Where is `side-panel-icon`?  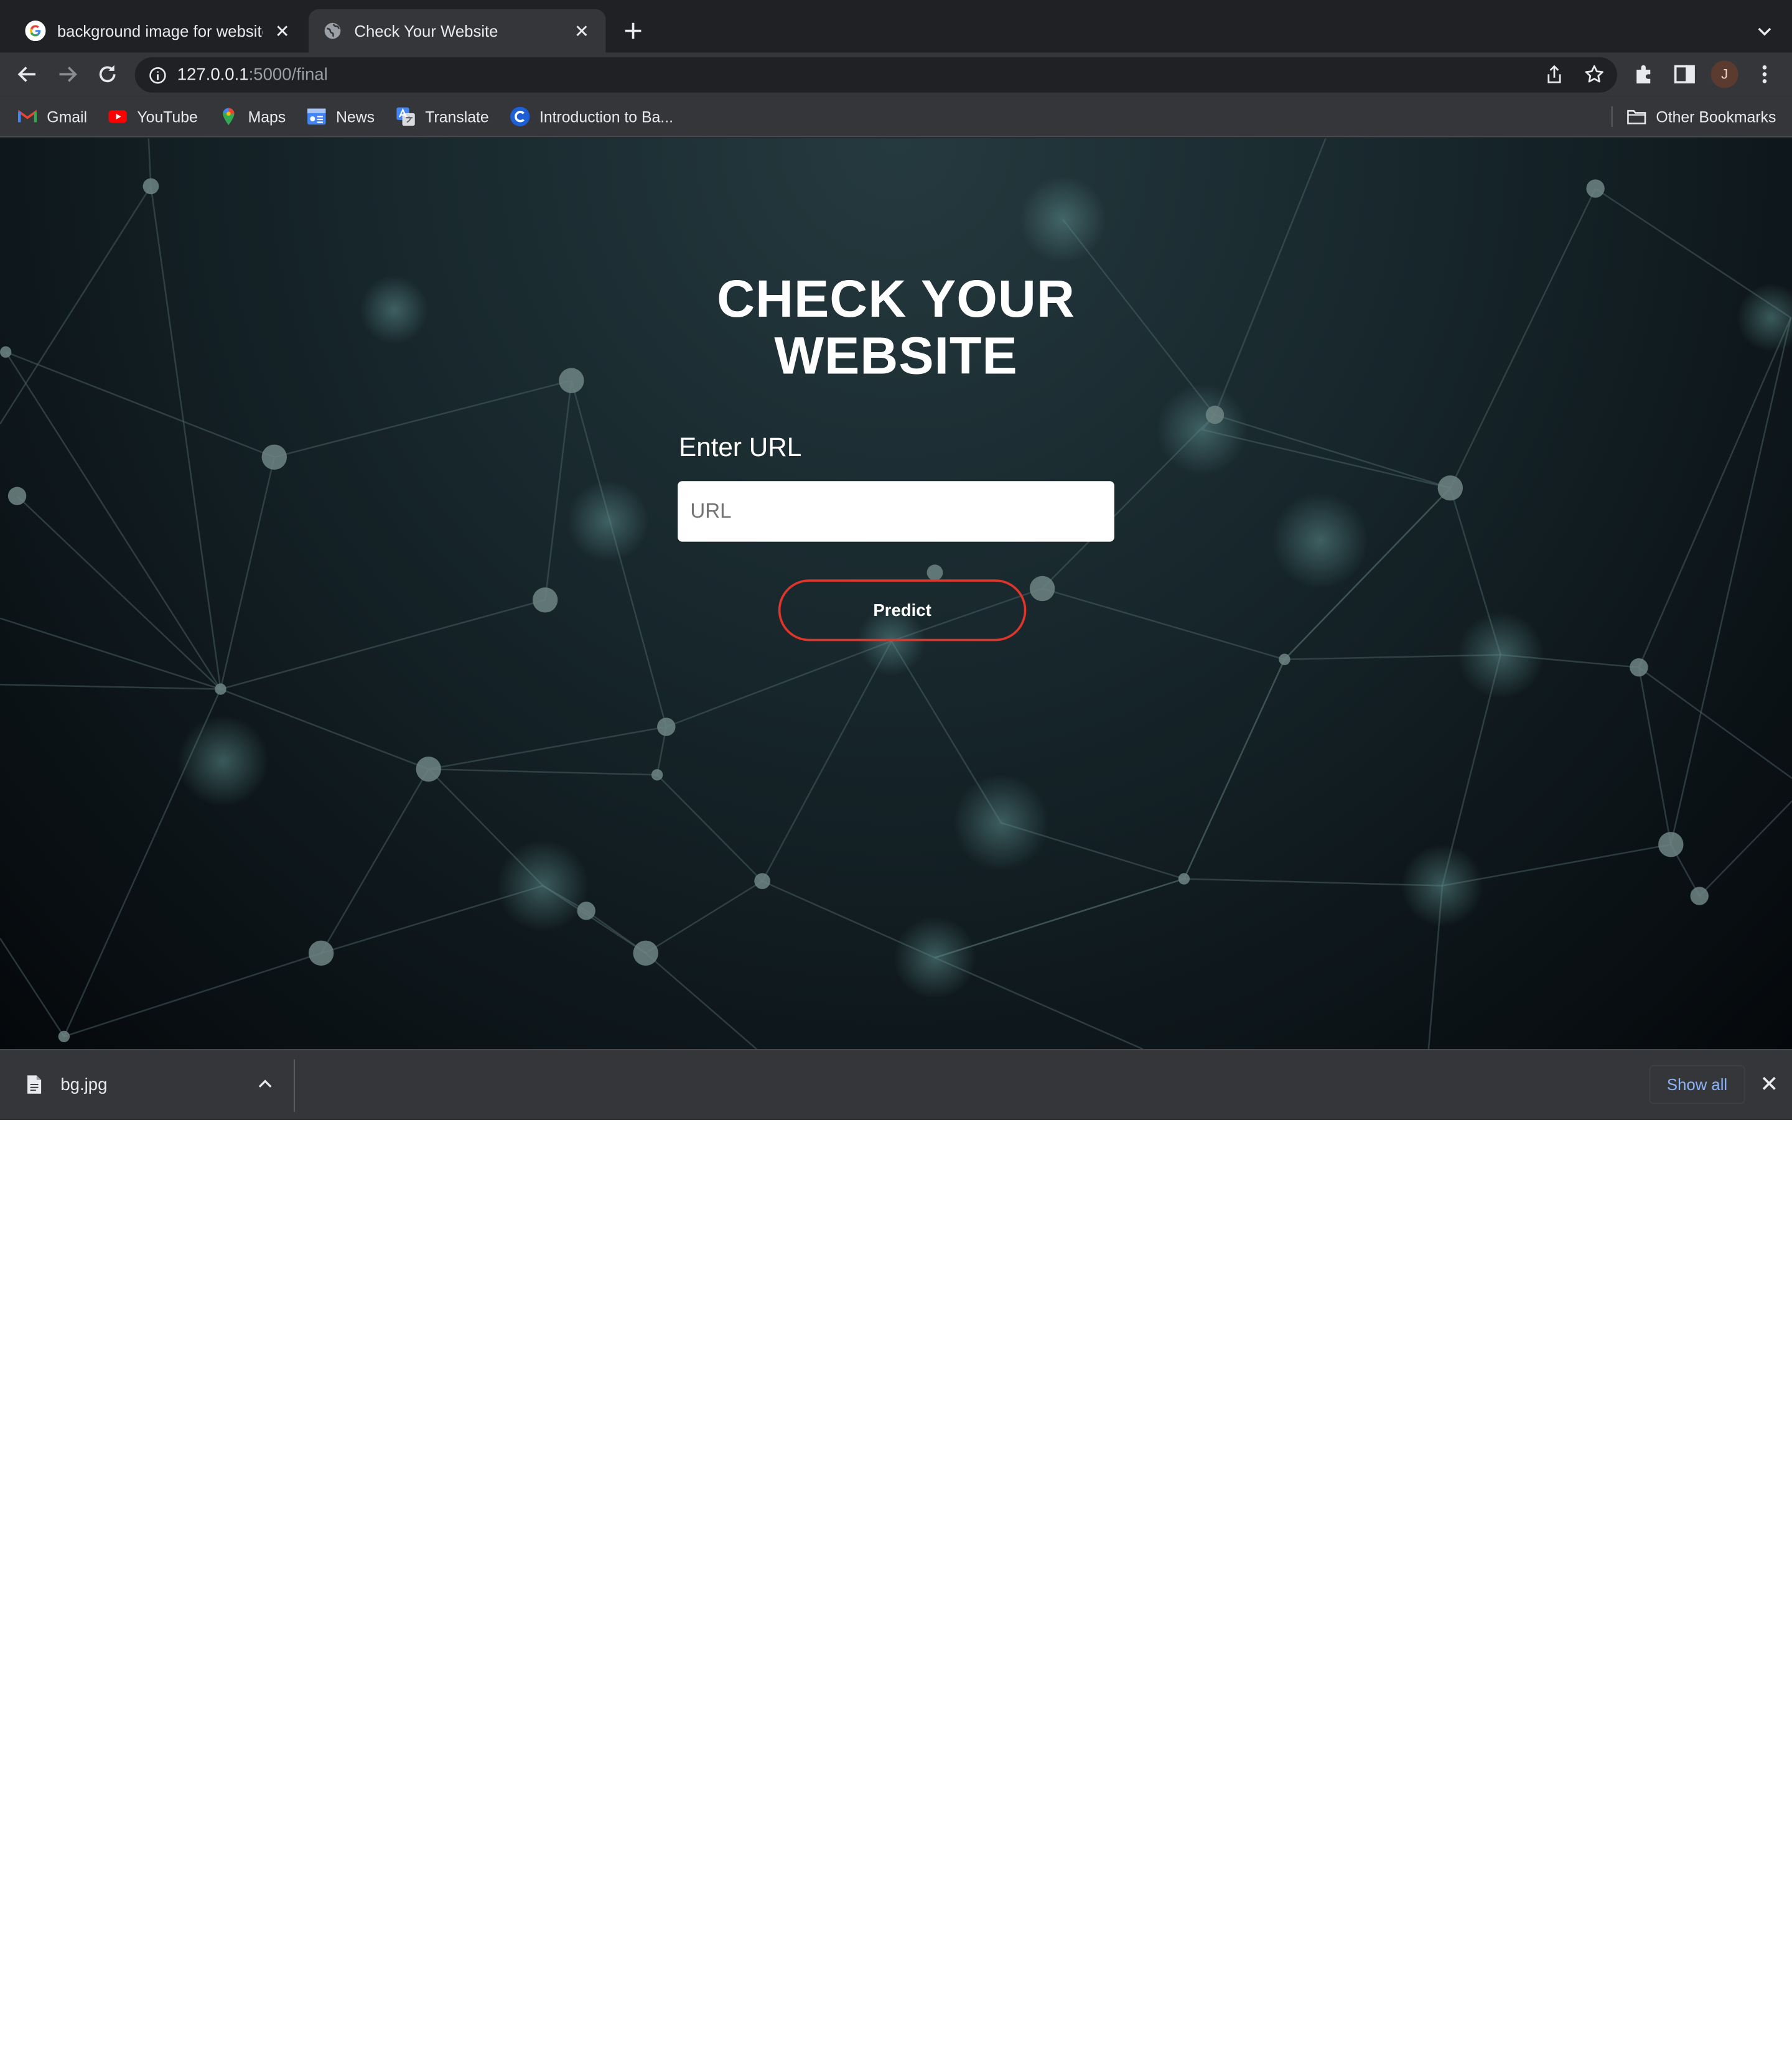 side-panel-icon is located at coordinates (1685, 74).